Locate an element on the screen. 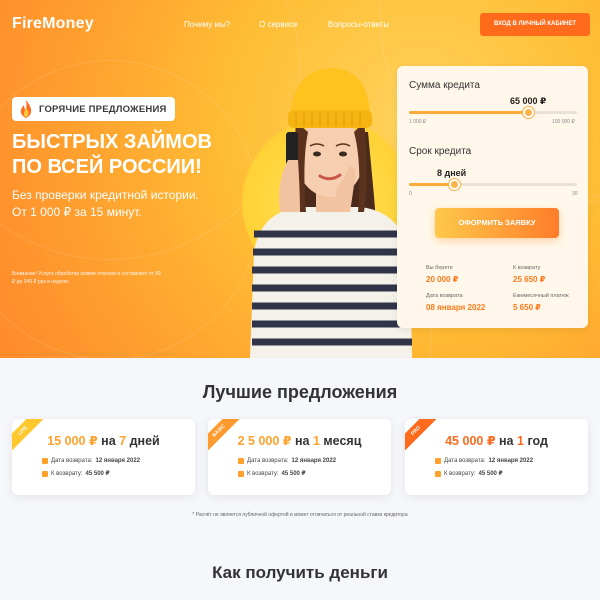 Image resolution: width=600 pixels, height=600 pixels. info-label-monthly: Ежемесячный платеж is located at coordinates (541, 296).